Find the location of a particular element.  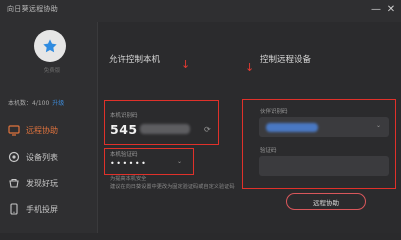

sidebar-item-discover: 发现好玩 is located at coordinates (51, 183).